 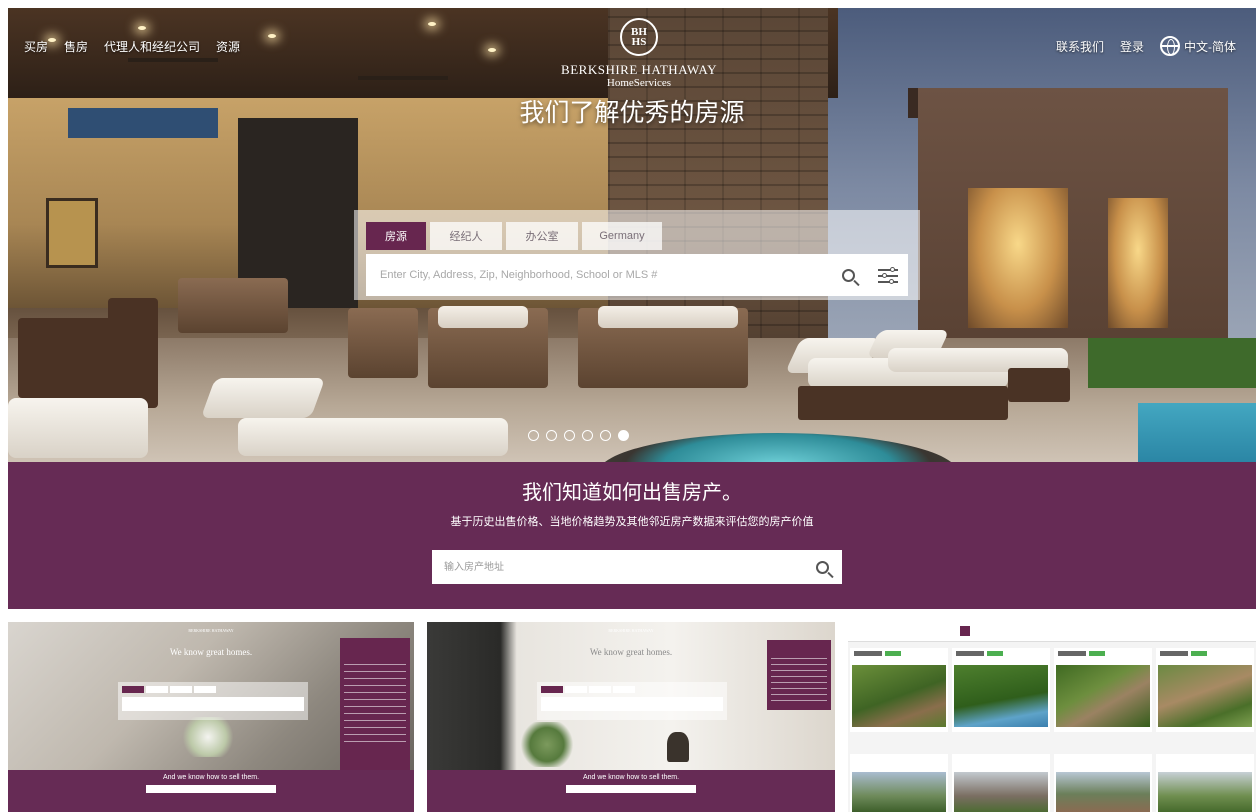 I want to click on tab-germany: Germany, so click(x=622, y=236).